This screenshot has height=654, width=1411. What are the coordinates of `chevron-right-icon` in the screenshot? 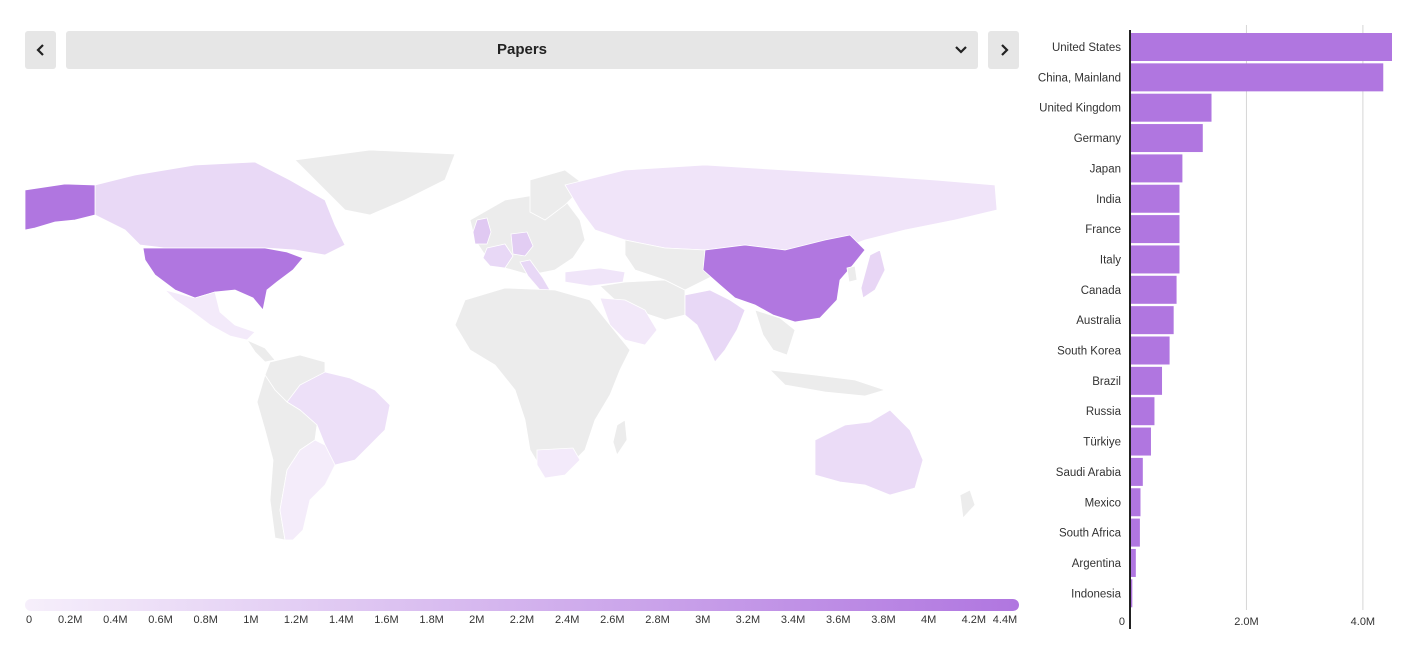 It's located at (1004, 50).